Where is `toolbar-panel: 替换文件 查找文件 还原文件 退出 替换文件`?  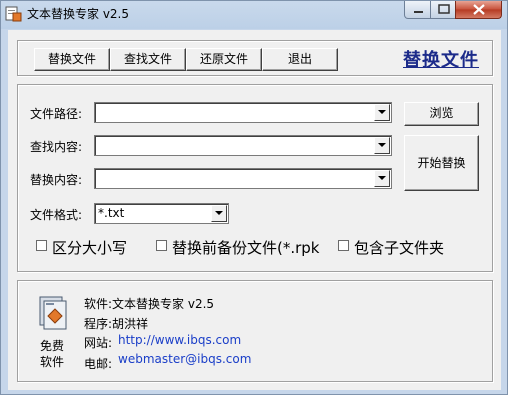
toolbar-panel: 替换文件 查找文件 还原文件 退出 替换文件 is located at coordinates (255, 58).